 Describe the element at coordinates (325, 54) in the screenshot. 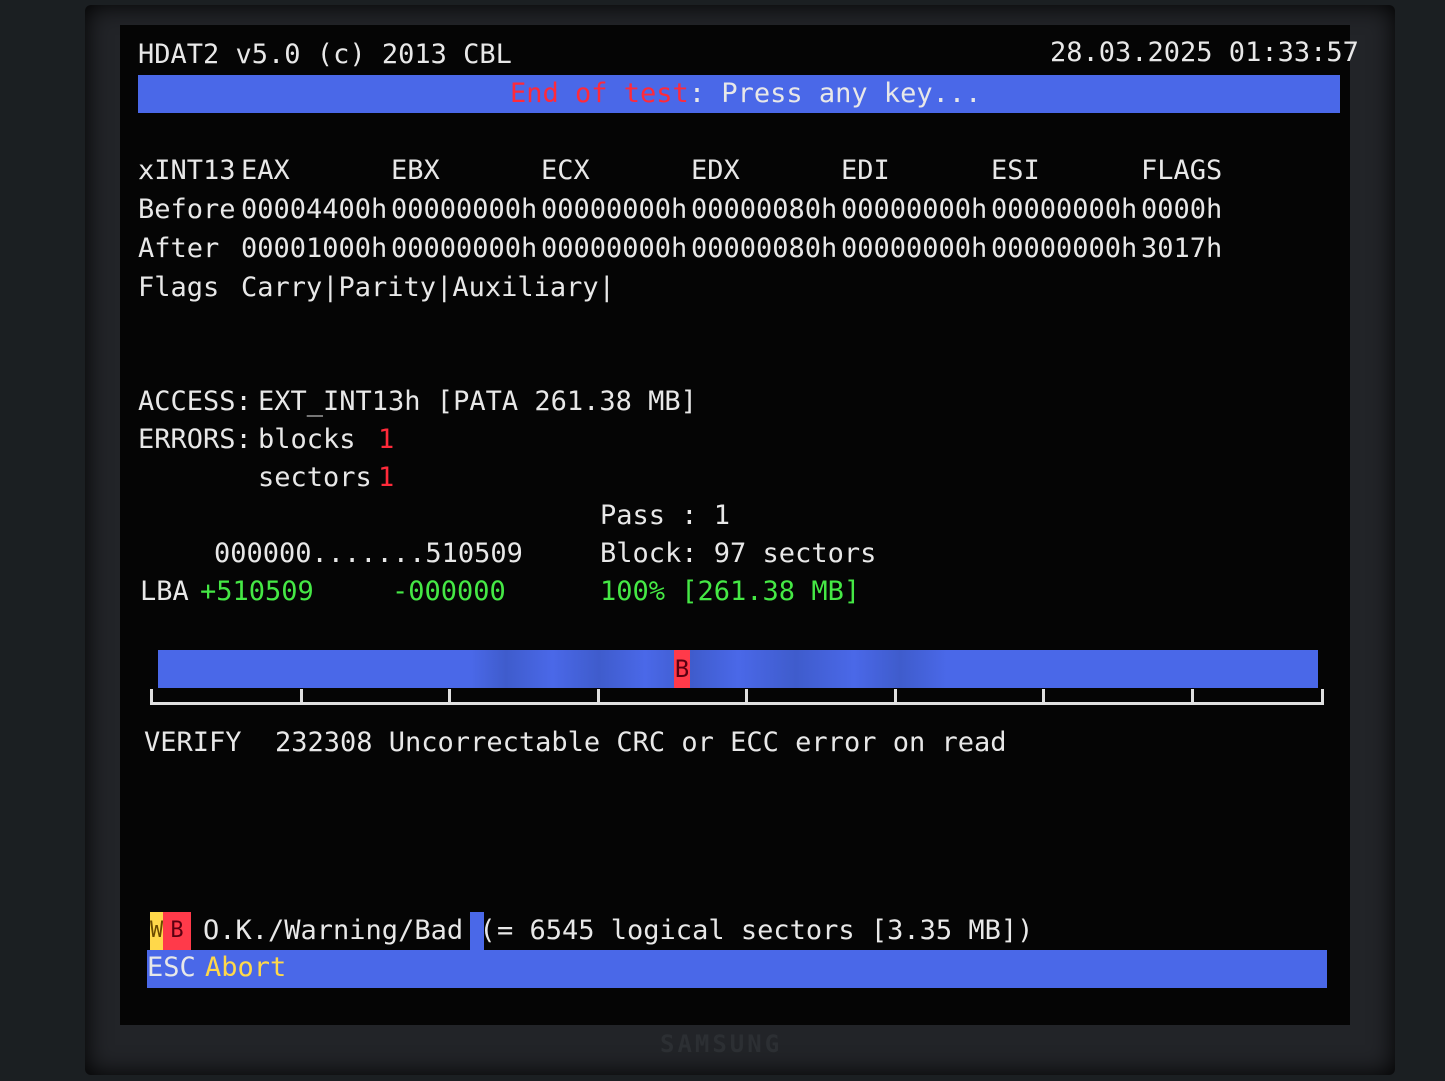

I see `app-title: HDAT2 v5.0 (c) 2013 CBL` at that location.